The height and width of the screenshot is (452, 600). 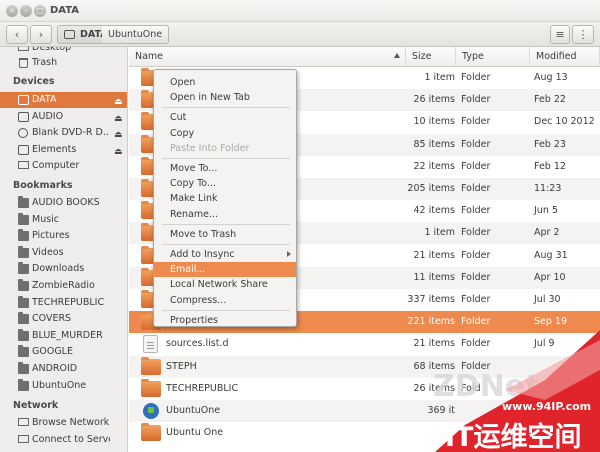 I want to click on sidebar-item-bookmark-blue-murder: BLUE_MURDER, so click(x=63, y=336).